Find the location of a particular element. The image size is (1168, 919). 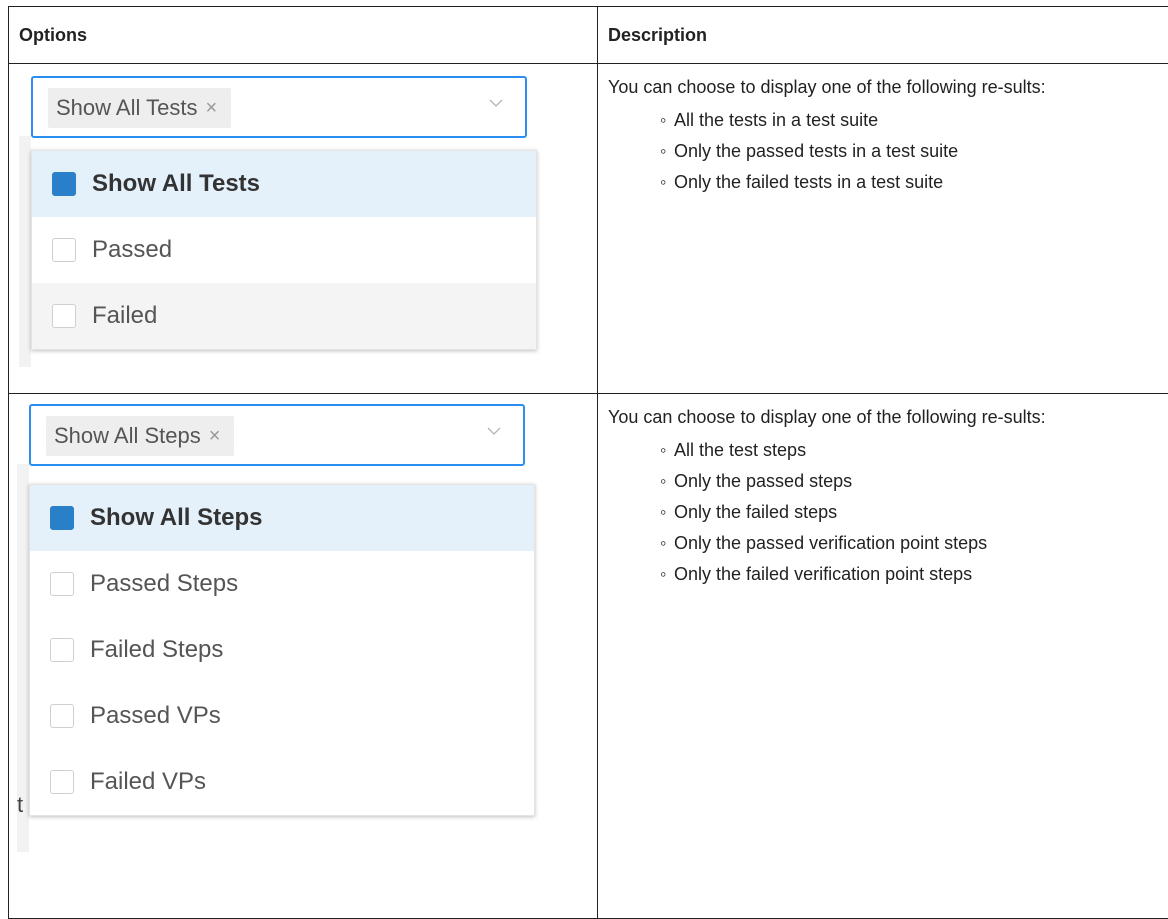

chip-label: Show All Tests is located at coordinates (126, 108).